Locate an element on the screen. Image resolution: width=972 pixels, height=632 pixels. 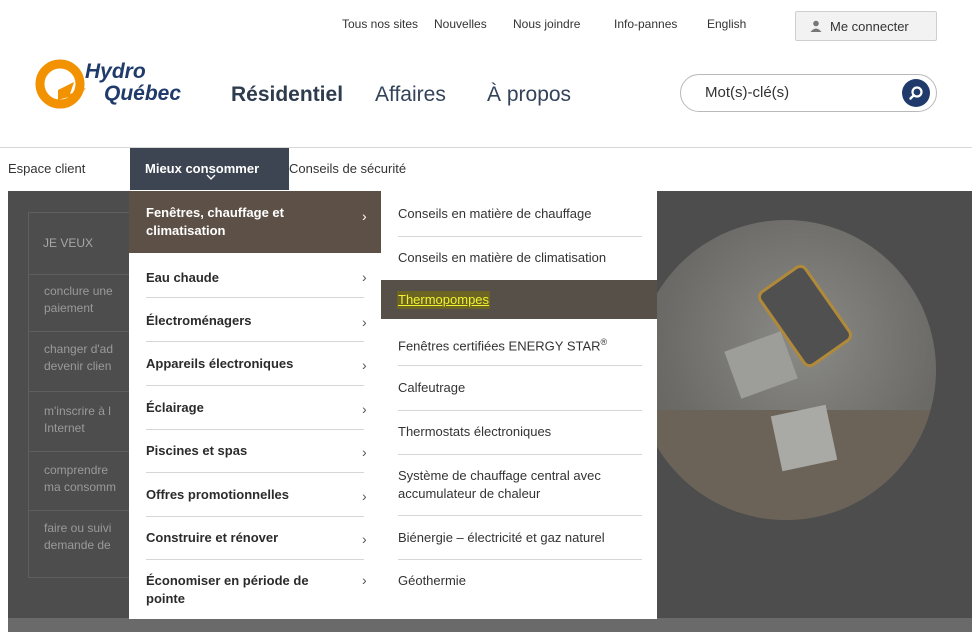
user-icon is located at coordinates (816, 26).